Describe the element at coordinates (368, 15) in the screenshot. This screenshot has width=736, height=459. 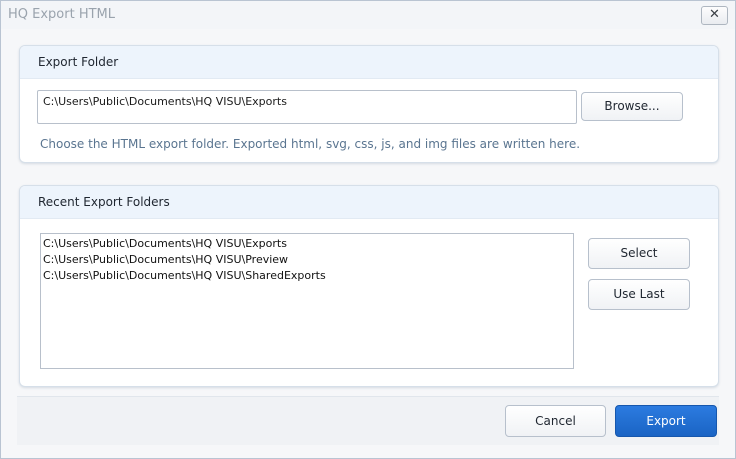
I see `title-bar: HQ Export HTML ✕` at that location.